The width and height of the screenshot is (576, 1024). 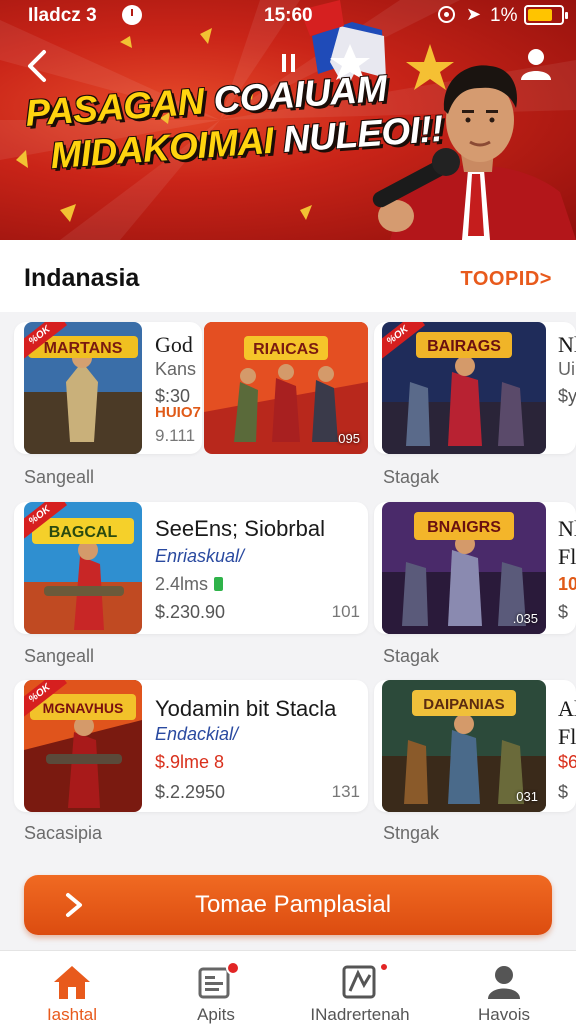 I want to click on game-title: Al, so click(x=567, y=708).